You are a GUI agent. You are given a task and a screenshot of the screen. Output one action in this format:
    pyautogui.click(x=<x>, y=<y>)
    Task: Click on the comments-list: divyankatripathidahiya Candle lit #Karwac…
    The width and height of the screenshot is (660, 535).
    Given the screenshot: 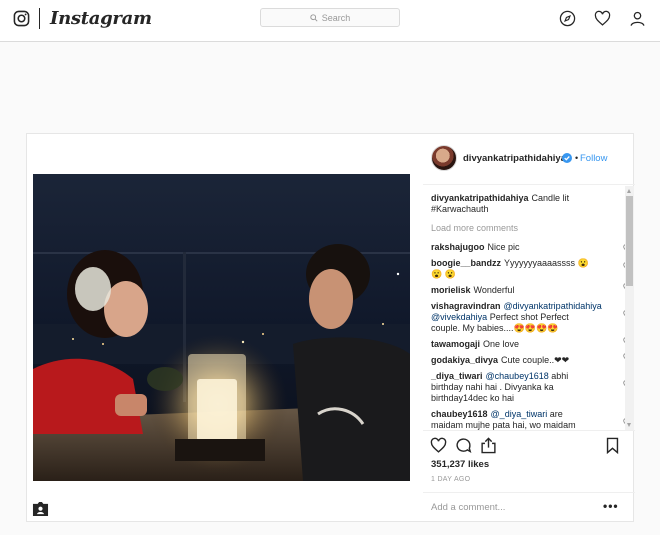 What is the action you would take?
    pyautogui.click(x=529, y=308)
    